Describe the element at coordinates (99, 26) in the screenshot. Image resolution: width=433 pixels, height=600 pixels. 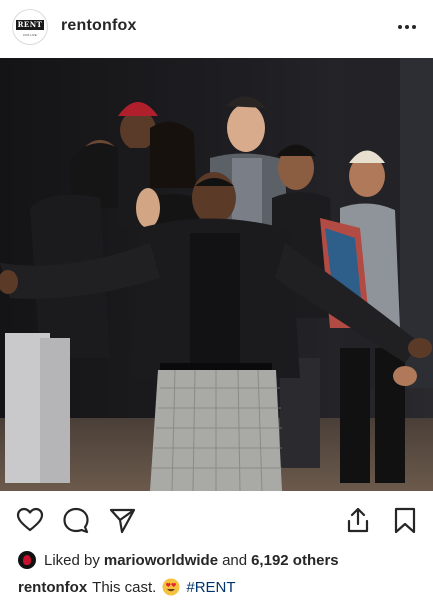
I see `post-username: rentonfox` at that location.